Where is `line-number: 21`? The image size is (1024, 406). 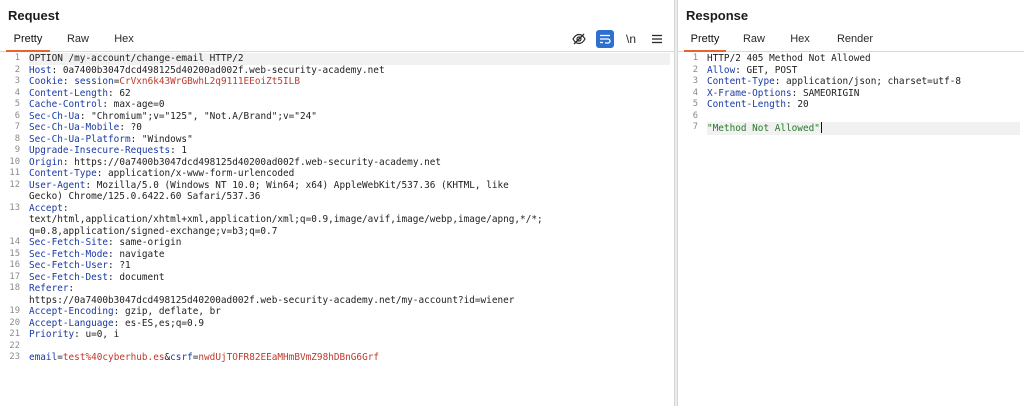
line-number: 21 is located at coordinates (14, 334).